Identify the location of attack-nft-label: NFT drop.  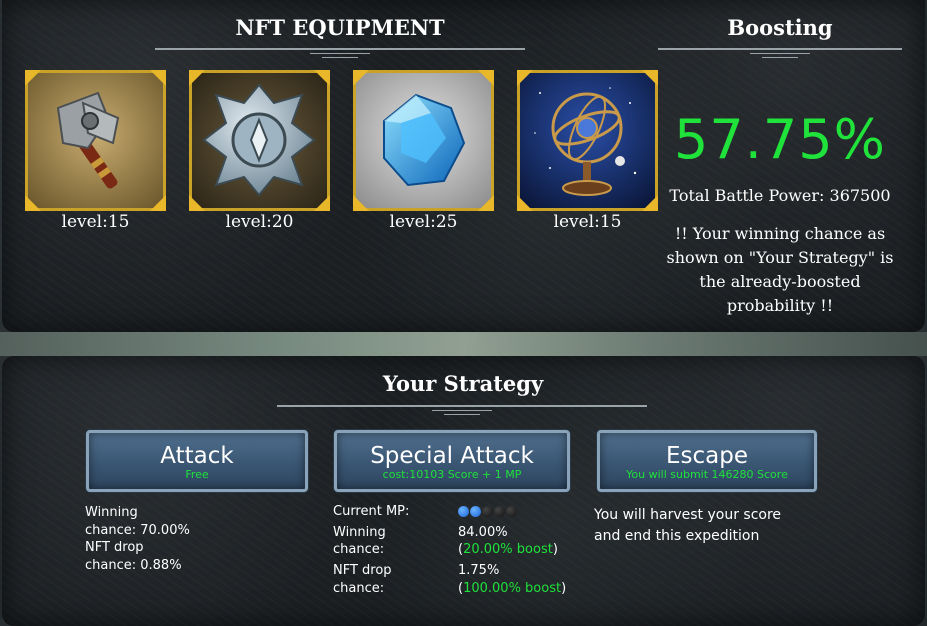
(114, 547).